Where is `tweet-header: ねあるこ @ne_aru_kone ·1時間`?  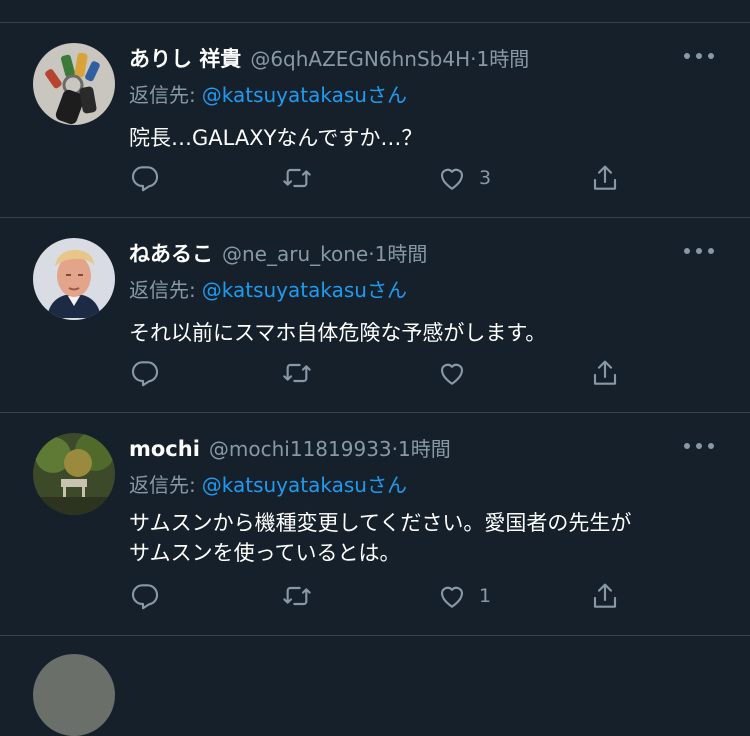
tweet-header: ねあるこ @ne_aru_kone ·1時間 is located at coordinates (278, 253).